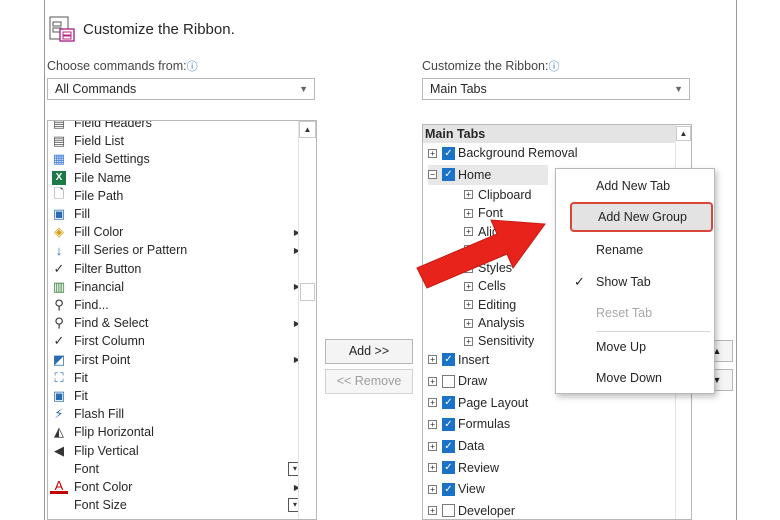 The image size is (780, 520). What do you see at coordinates (635, 186) in the screenshot?
I see `menu-add-new-tab: Add New Tab` at bounding box center [635, 186].